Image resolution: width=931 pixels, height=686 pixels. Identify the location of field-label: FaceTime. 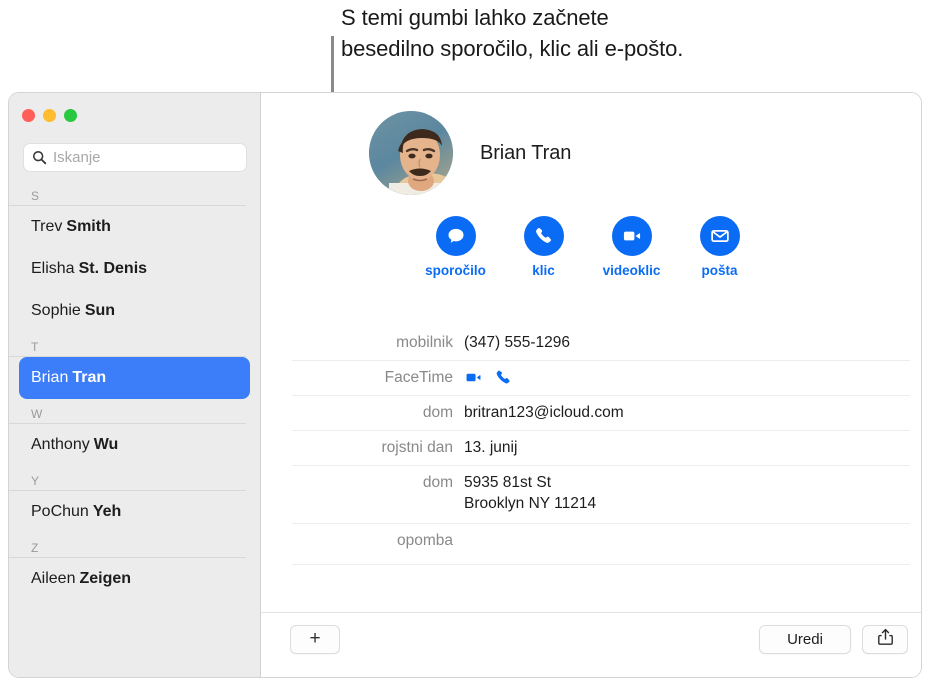
(418, 377).